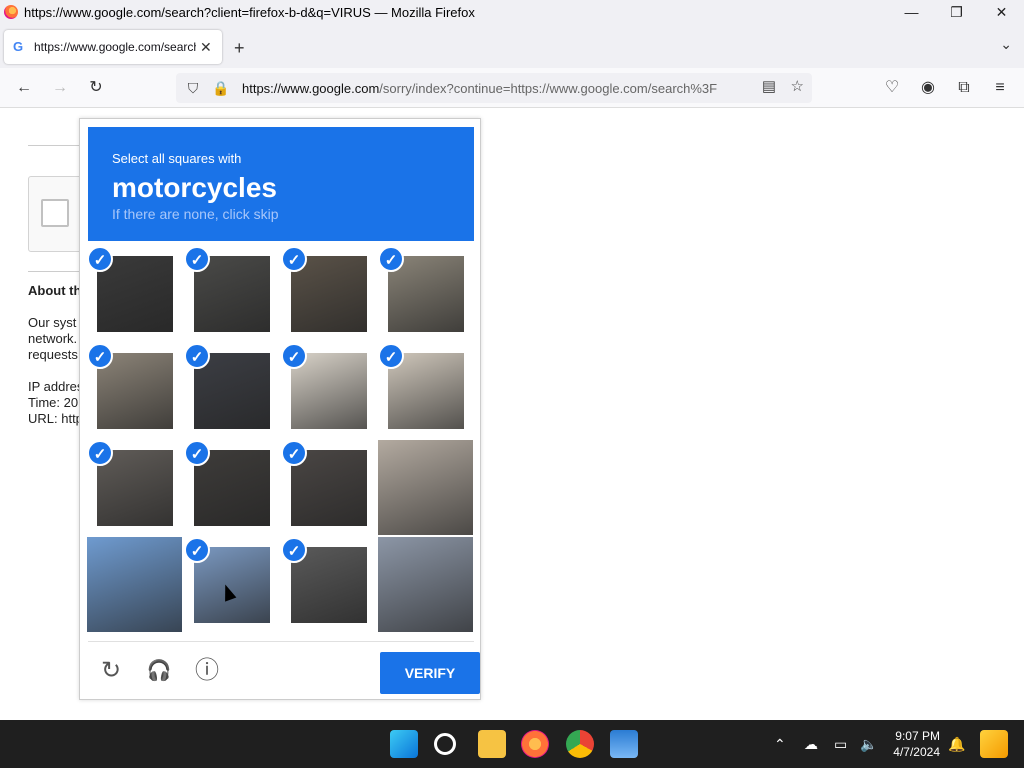  I want to click on shield-icon: ⛉, so click(193, 88).